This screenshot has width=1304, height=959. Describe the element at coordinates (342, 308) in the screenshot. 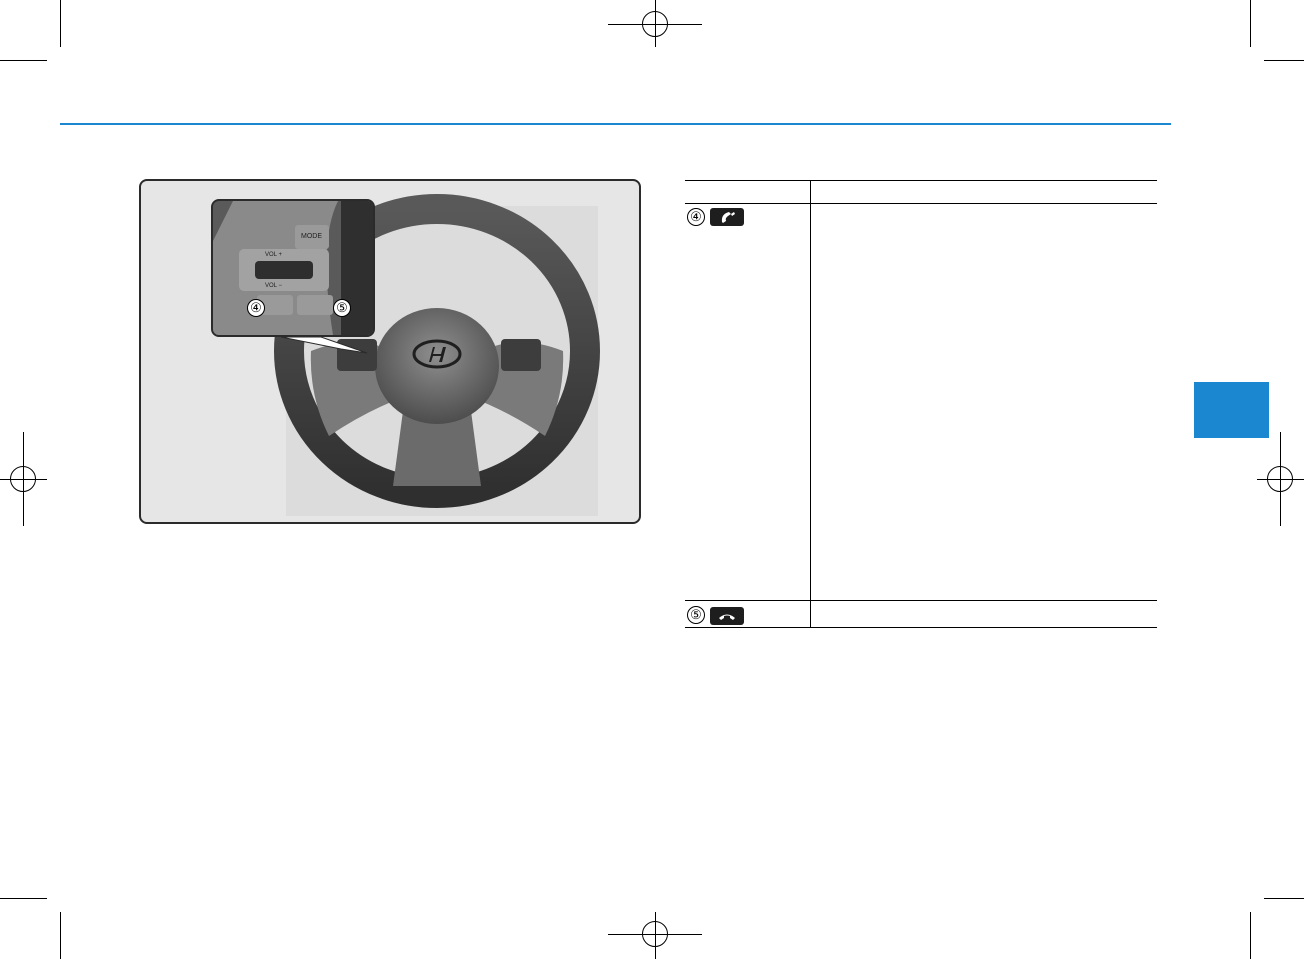

I see `callout-5: ⑤` at that location.